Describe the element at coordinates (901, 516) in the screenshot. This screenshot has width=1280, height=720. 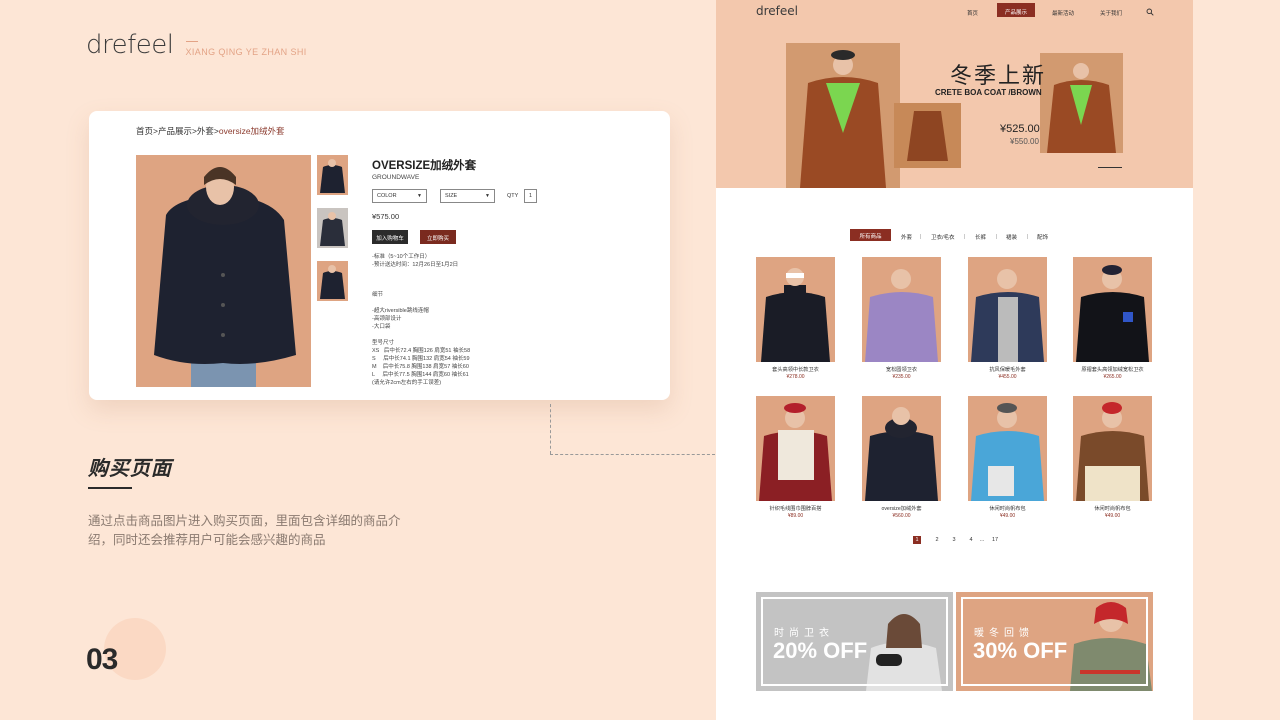
I see `product-card-price: ¥560.00` at that location.